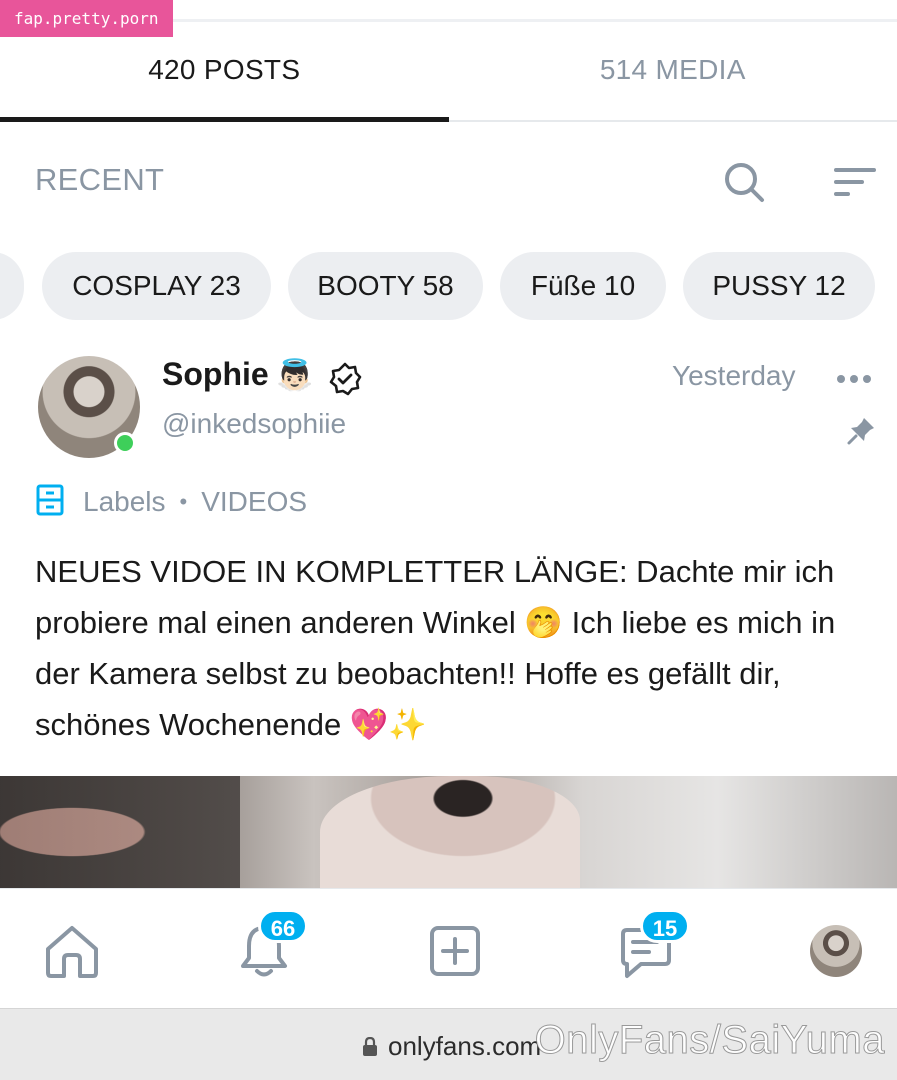  I want to click on post-time: Yesterday, so click(734, 375).